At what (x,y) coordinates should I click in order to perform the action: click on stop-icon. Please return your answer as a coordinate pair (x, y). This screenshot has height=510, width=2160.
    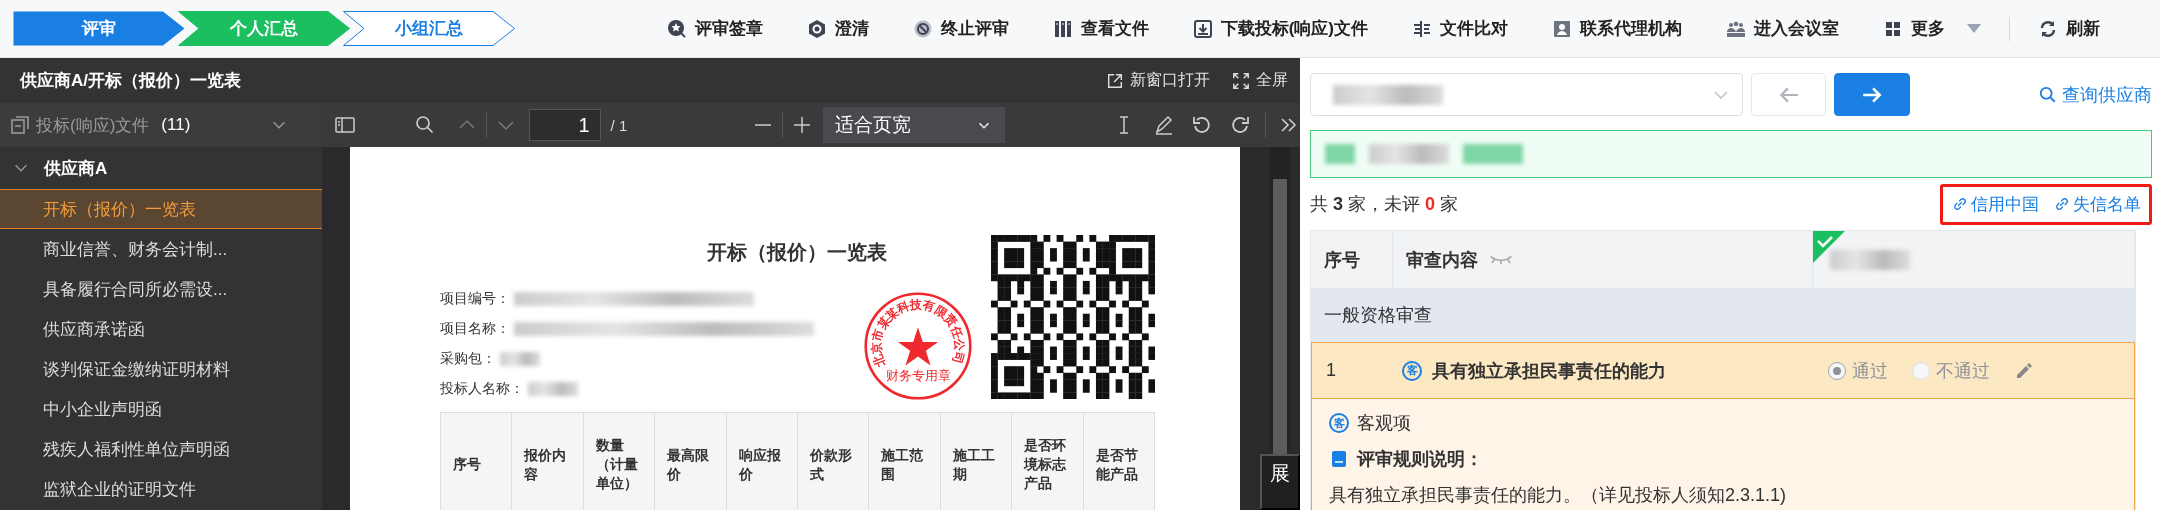
    Looking at the image, I should click on (922, 28).